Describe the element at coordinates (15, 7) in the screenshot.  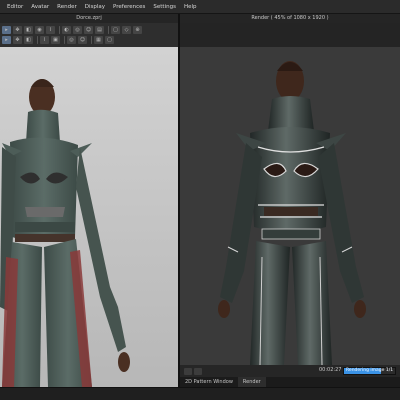
I see `menu-editor: Editor` at that location.